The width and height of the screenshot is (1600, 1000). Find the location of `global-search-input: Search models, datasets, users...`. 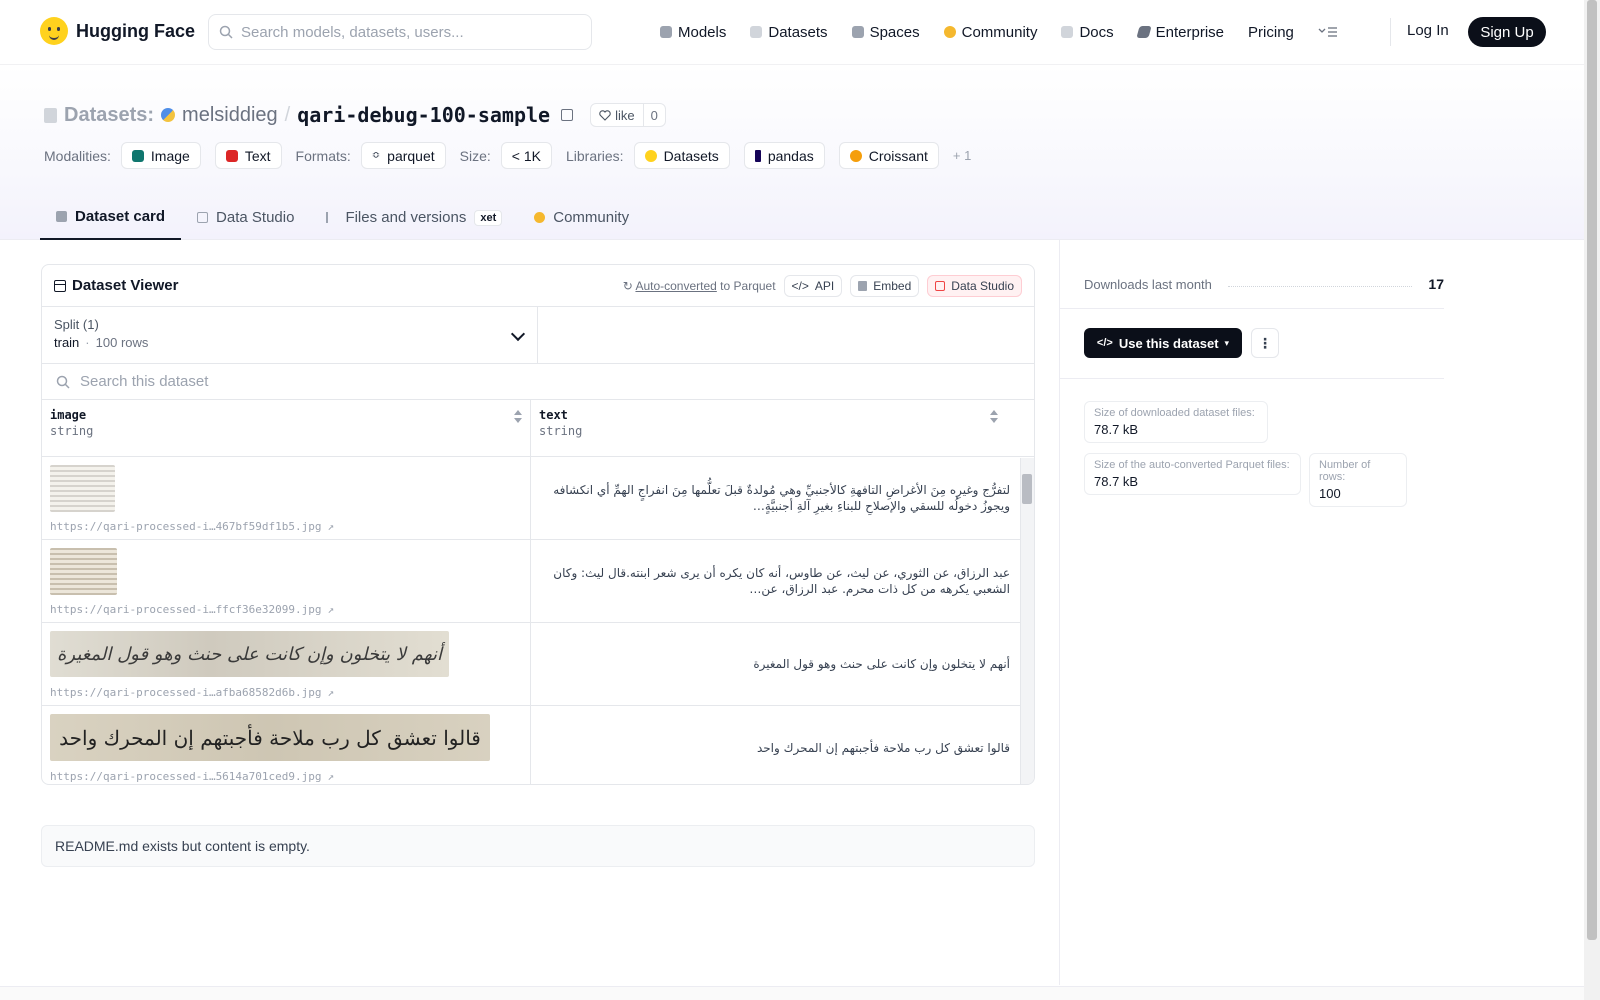

global-search-input: Search models, datasets, users... is located at coordinates (400, 32).